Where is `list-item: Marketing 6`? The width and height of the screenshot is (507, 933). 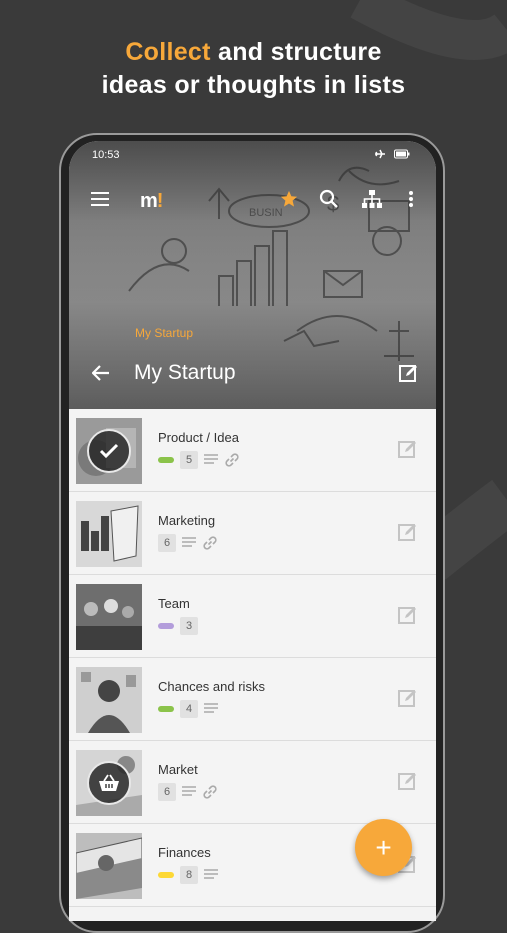
list-item: Marketing 6 is located at coordinates (252, 533).